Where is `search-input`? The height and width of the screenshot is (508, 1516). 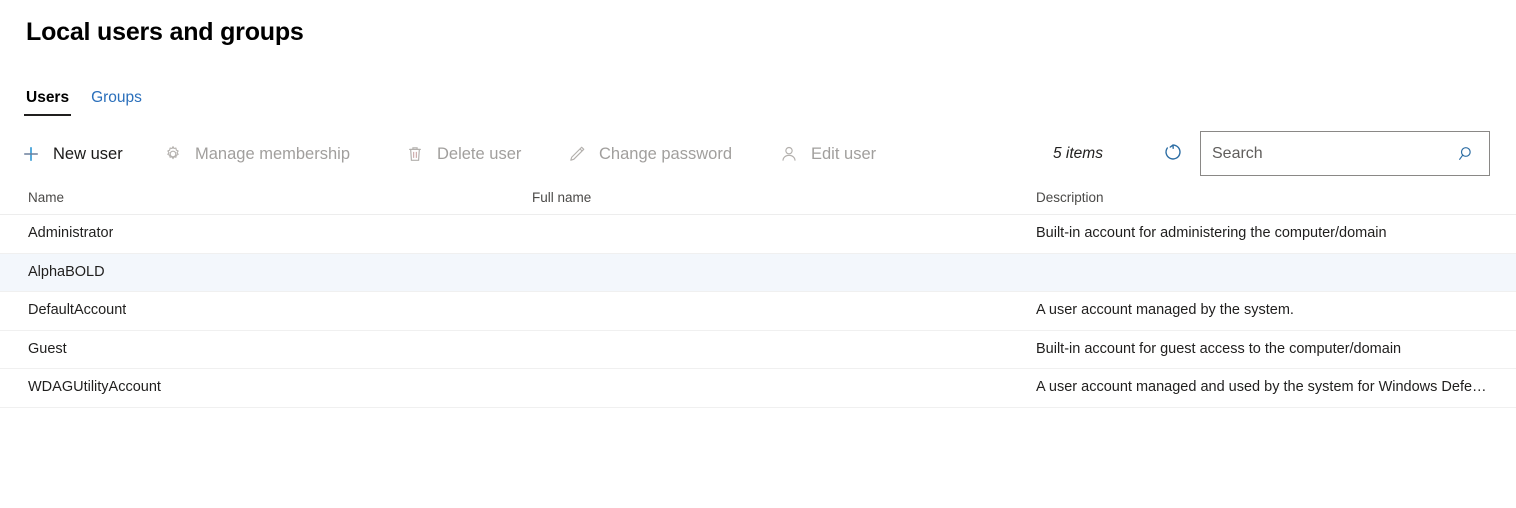 search-input is located at coordinates (1333, 153).